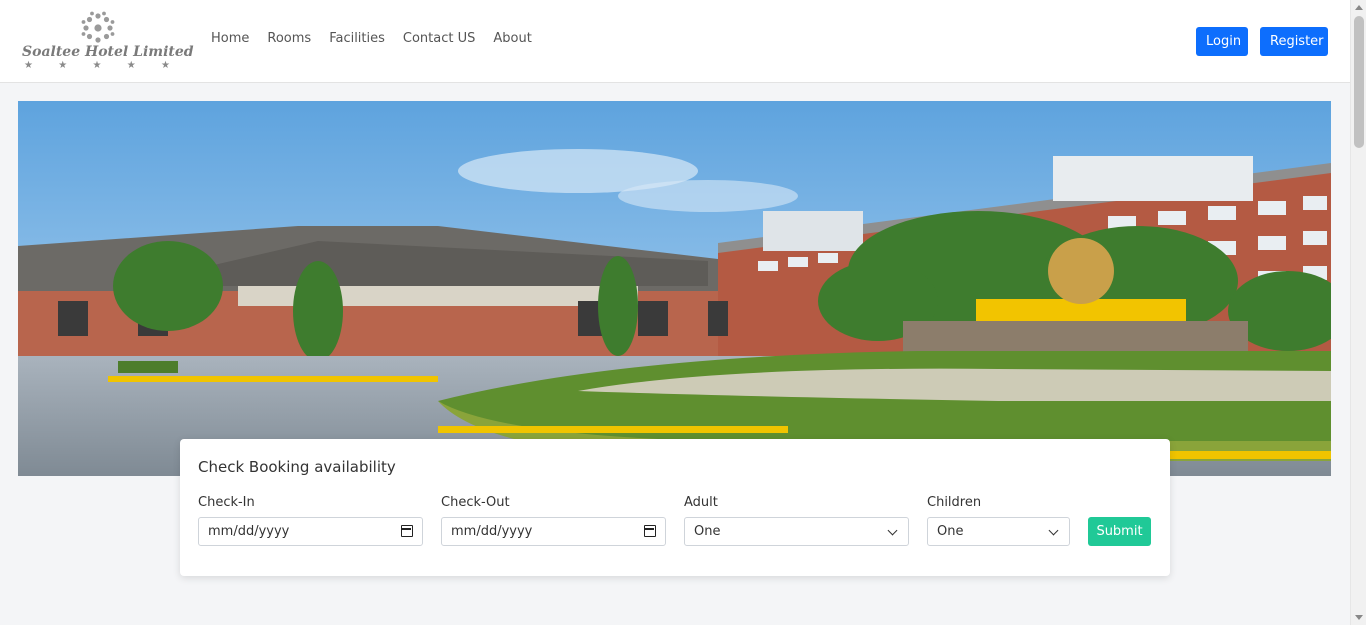 This screenshot has width=1366, height=625. I want to click on children-select: One, so click(998, 531).